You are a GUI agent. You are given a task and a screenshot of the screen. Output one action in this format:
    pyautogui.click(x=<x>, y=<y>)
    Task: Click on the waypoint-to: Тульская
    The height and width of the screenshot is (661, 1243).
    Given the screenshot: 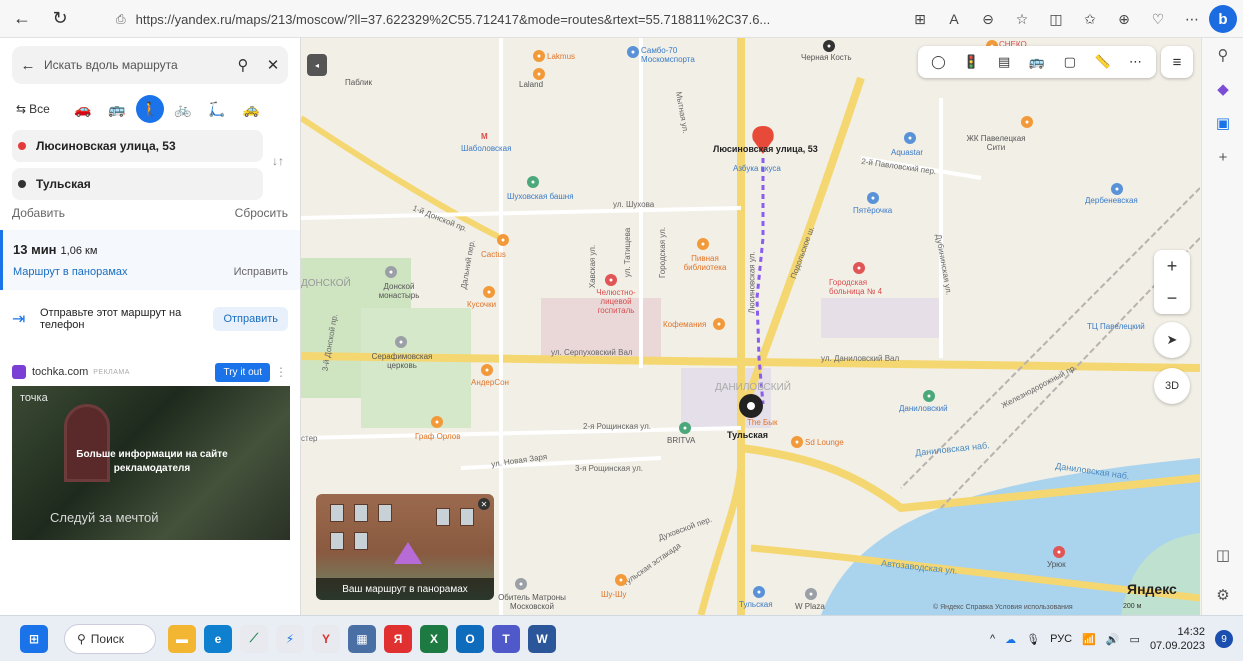 What is the action you would take?
    pyautogui.click(x=137, y=184)
    